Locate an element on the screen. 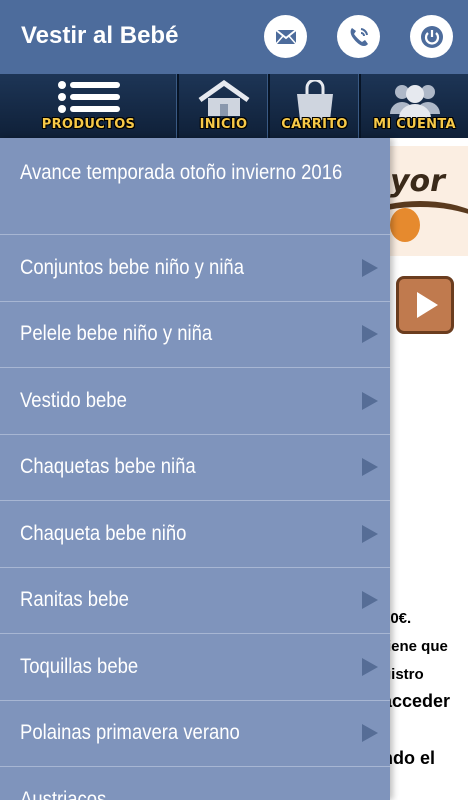 This screenshot has height=800, width=468. menu-icon is located at coordinates (88, 97).